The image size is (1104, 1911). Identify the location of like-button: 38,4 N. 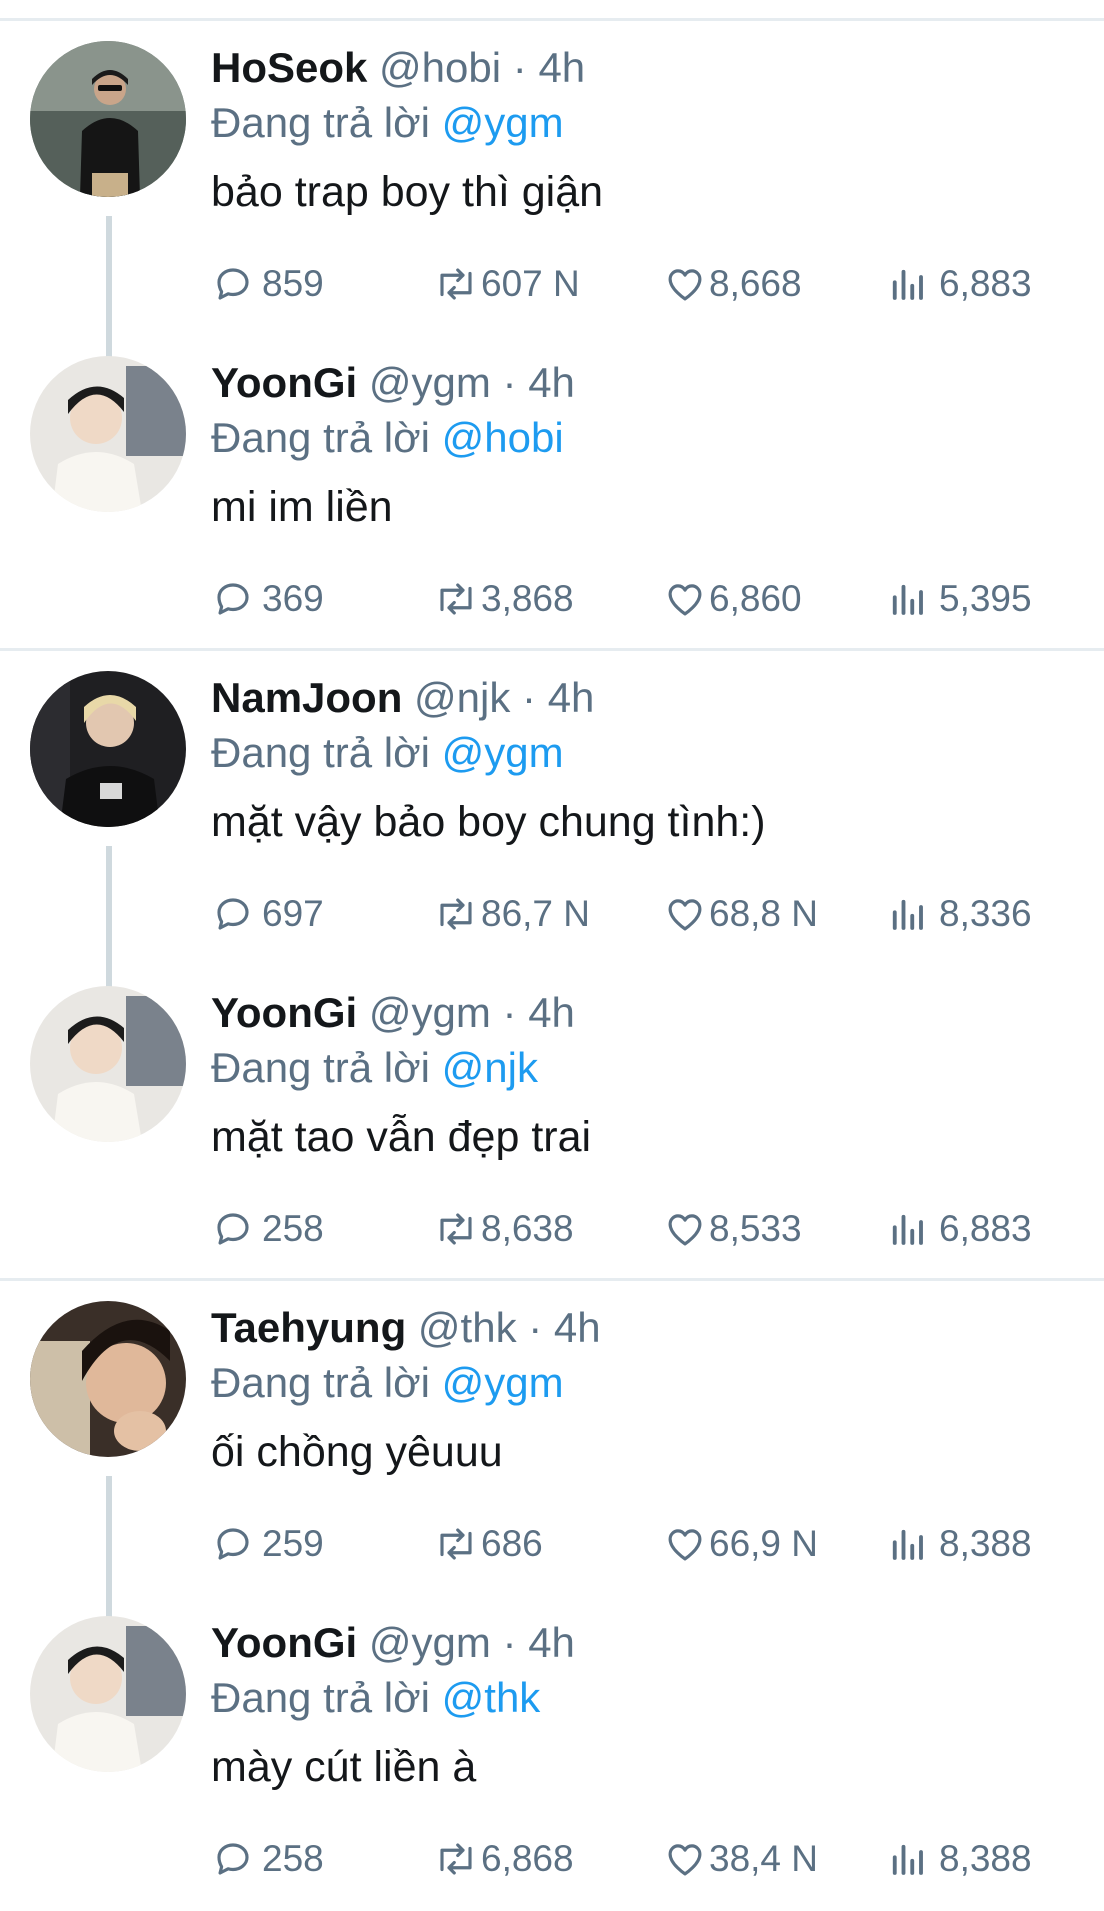
(740, 1859).